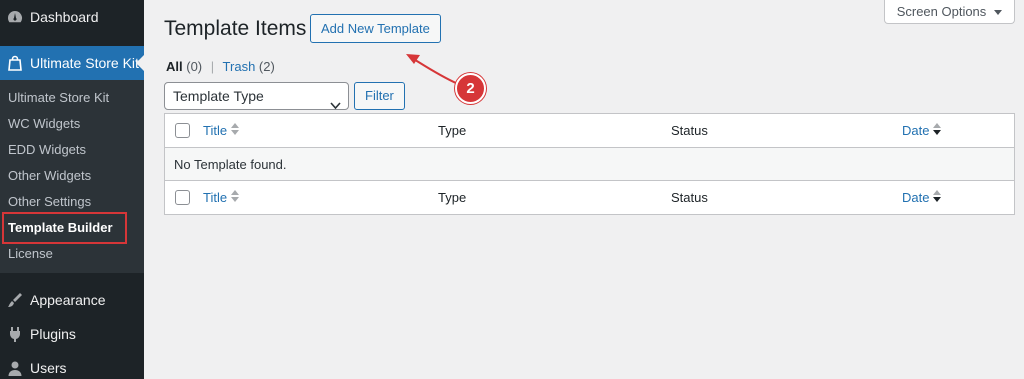  I want to click on submenu-other-widgets: Other Widgets, so click(72, 176).